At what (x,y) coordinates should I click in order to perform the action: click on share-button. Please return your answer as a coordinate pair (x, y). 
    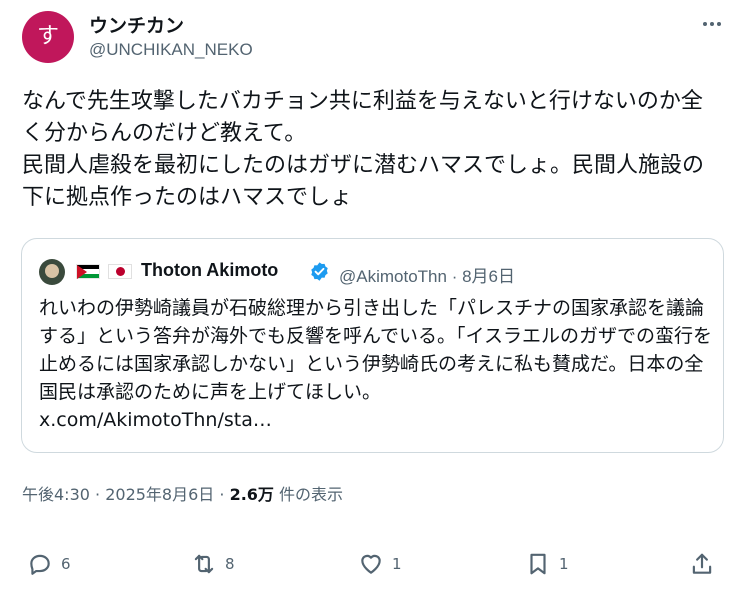
    Looking at the image, I should click on (702, 564).